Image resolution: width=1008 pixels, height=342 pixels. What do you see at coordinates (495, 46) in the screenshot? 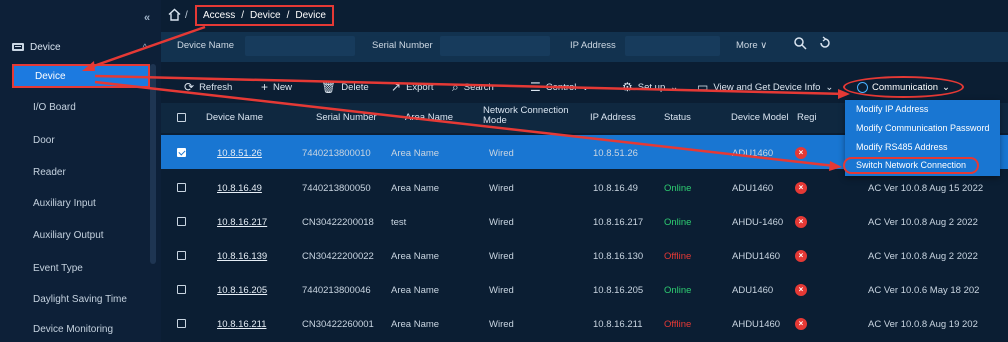
I see `serial-number-filter-input` at bounding box center [495, 46].